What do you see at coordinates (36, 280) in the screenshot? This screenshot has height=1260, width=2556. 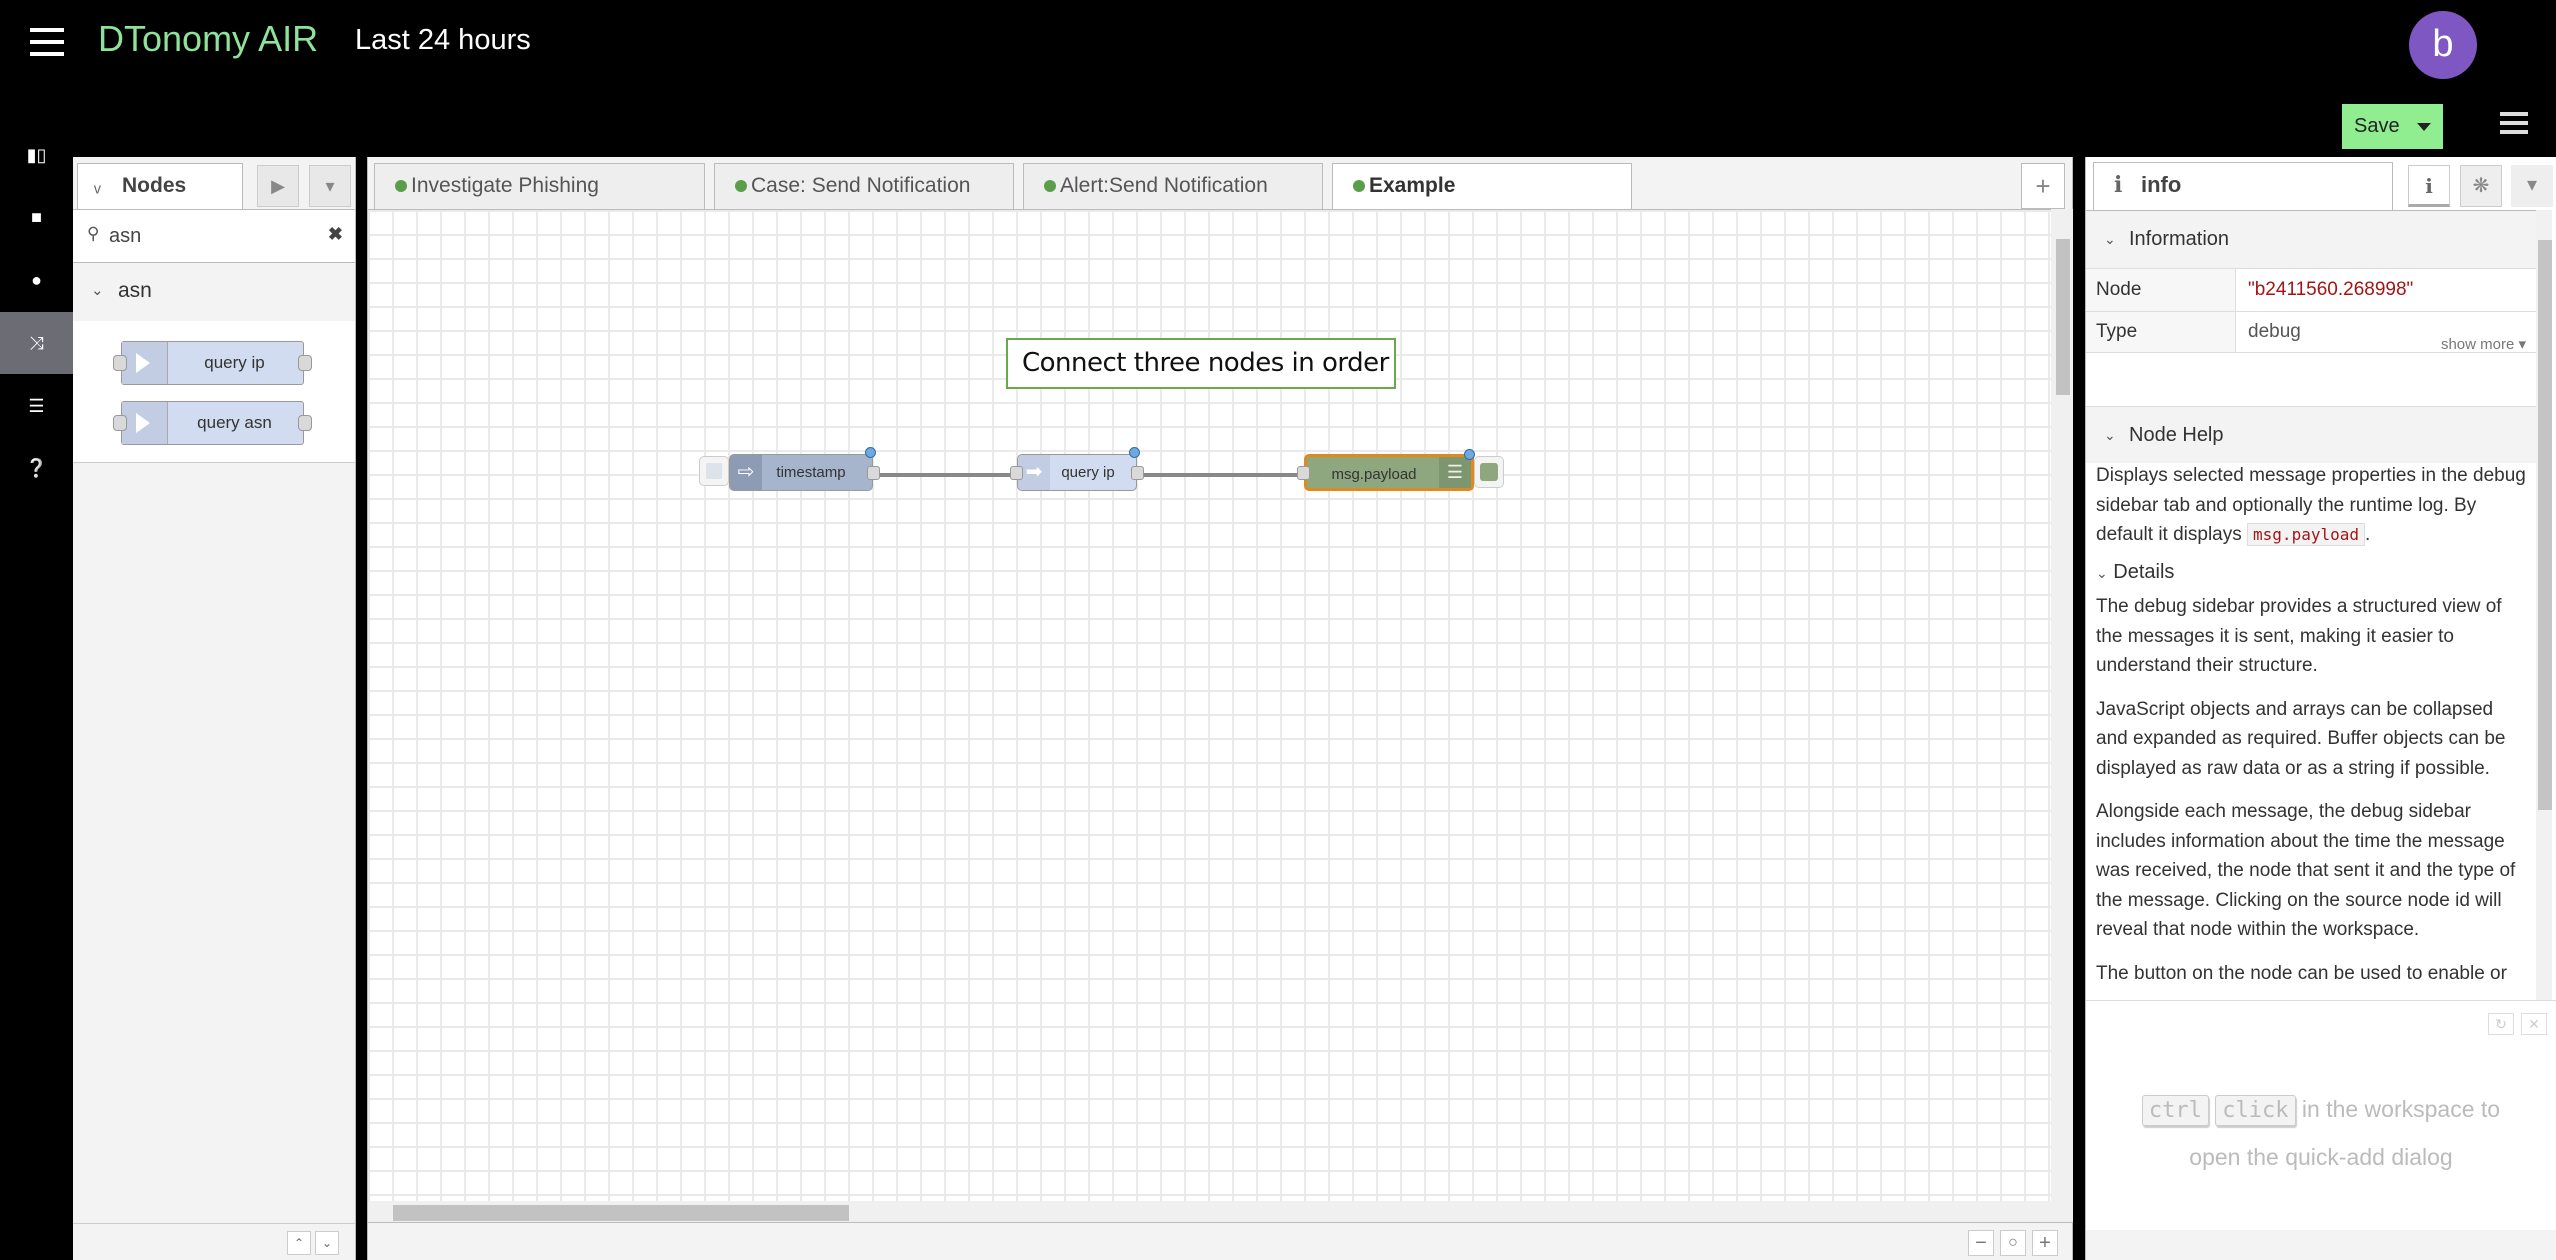 I see `rail-alerts-fire-icon: ●` at bounding box center [36, 280].